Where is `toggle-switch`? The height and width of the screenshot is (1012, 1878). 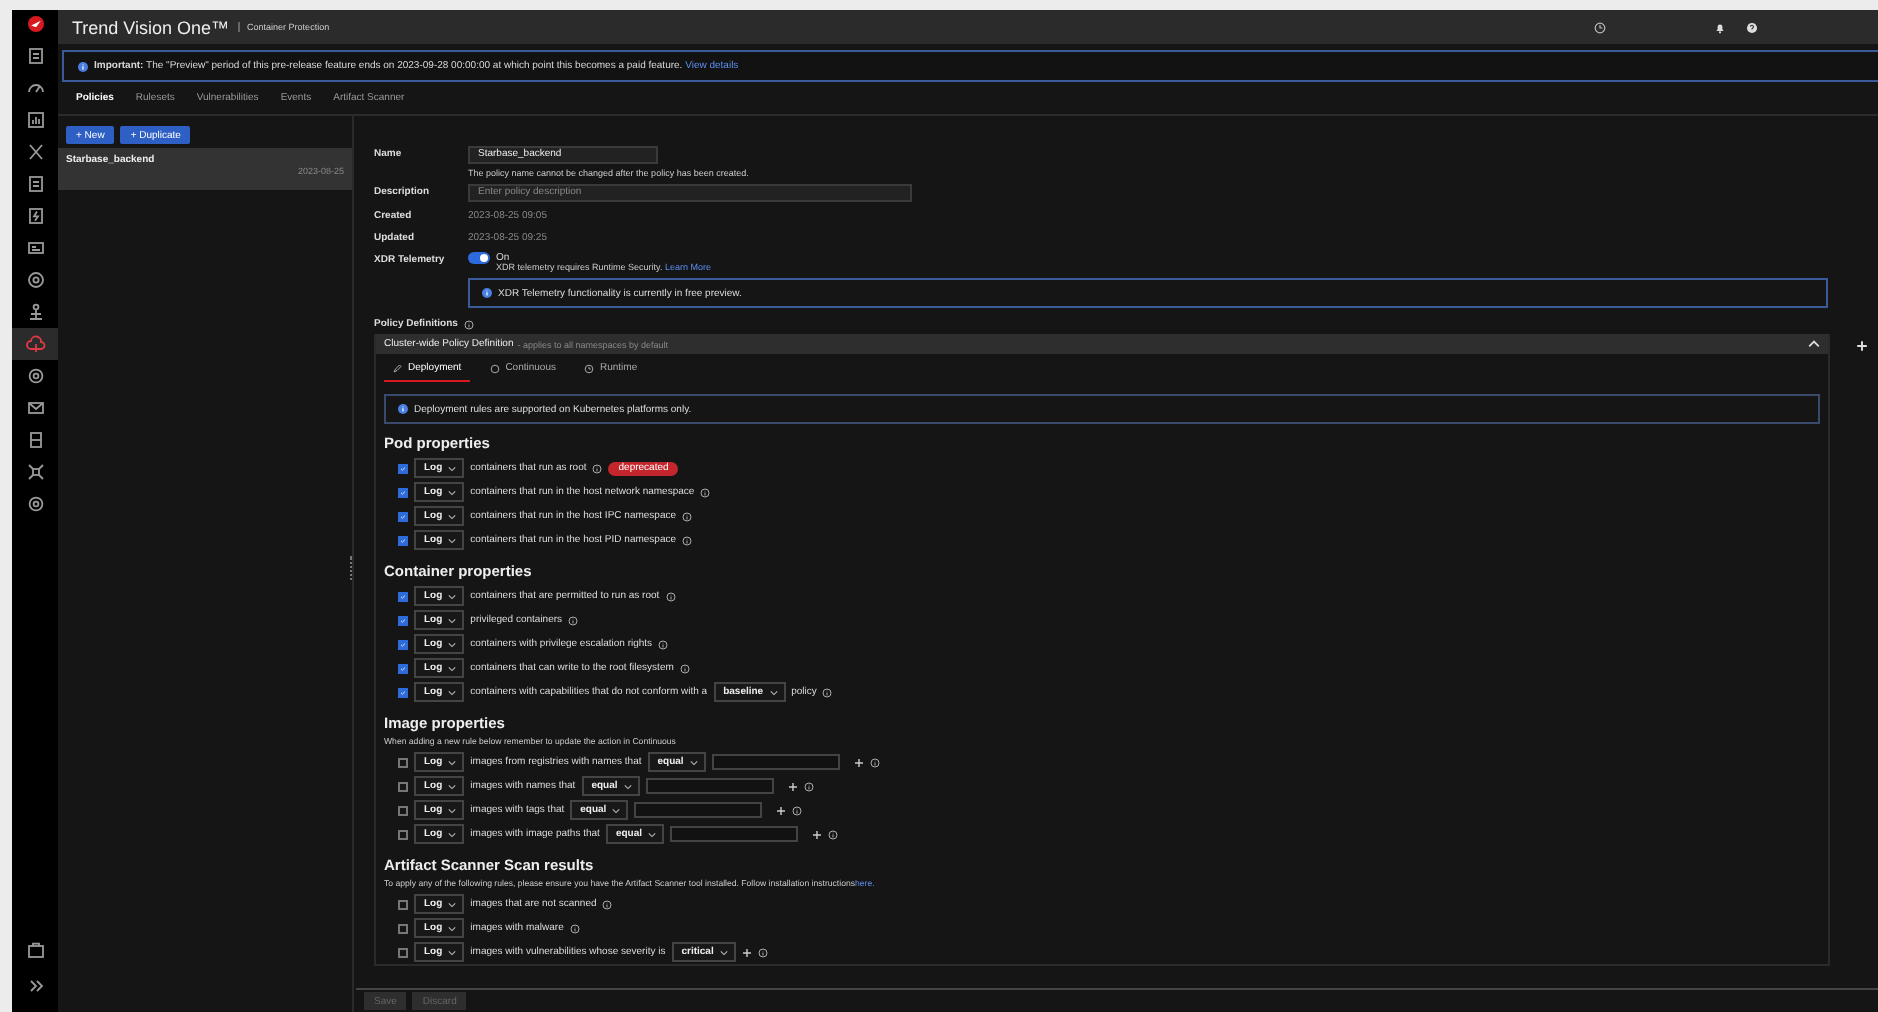 toggle-switch is located at coordinates (479, 258).